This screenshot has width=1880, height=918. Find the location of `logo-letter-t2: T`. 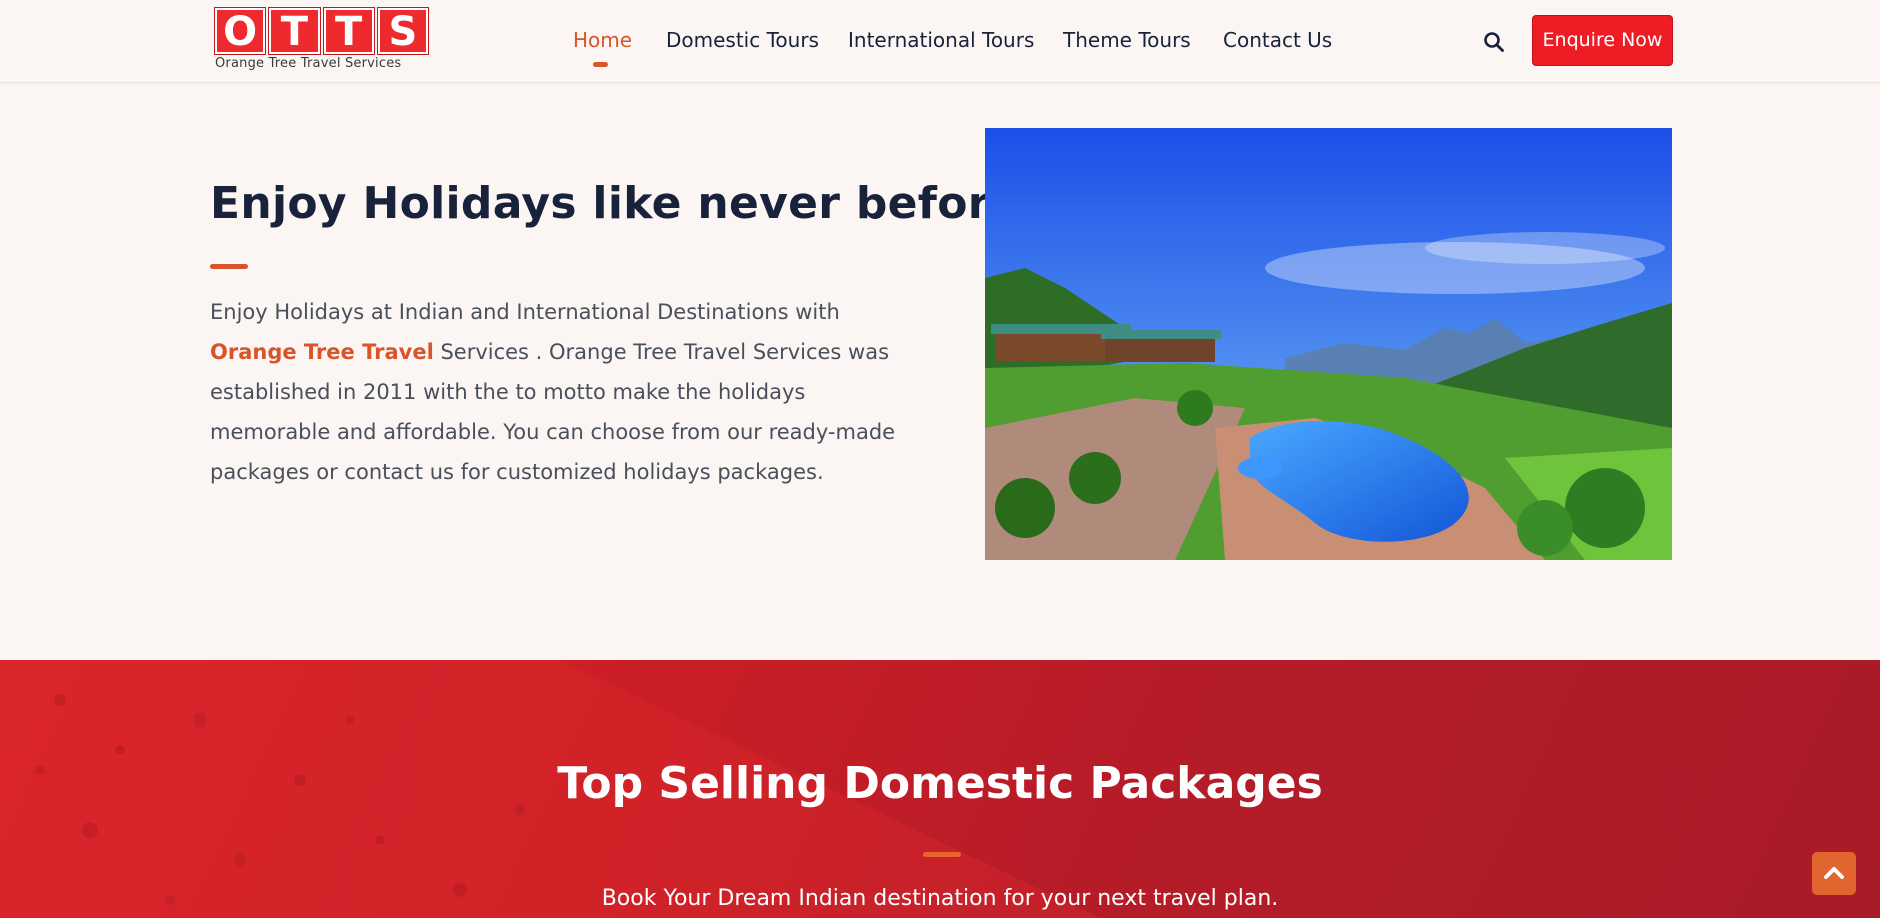

logo-letter-t2: T is located at coordinates (348, 31).